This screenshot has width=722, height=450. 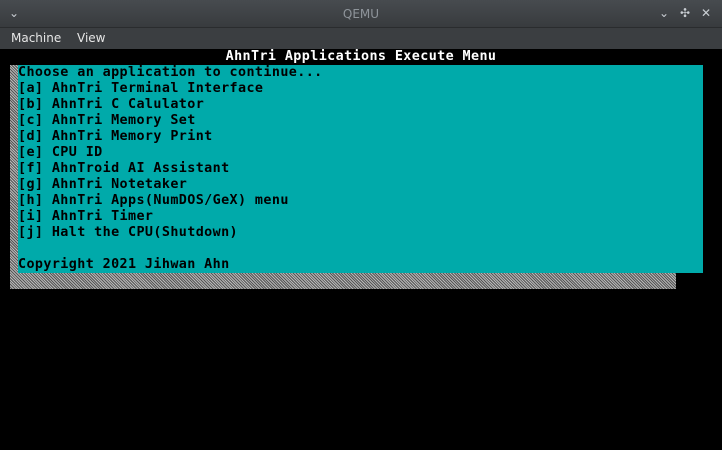 What do you see at coordinates (706, 13) in the screenshot?
I see `close-icon: ✕` at bounding box center [706, 13].